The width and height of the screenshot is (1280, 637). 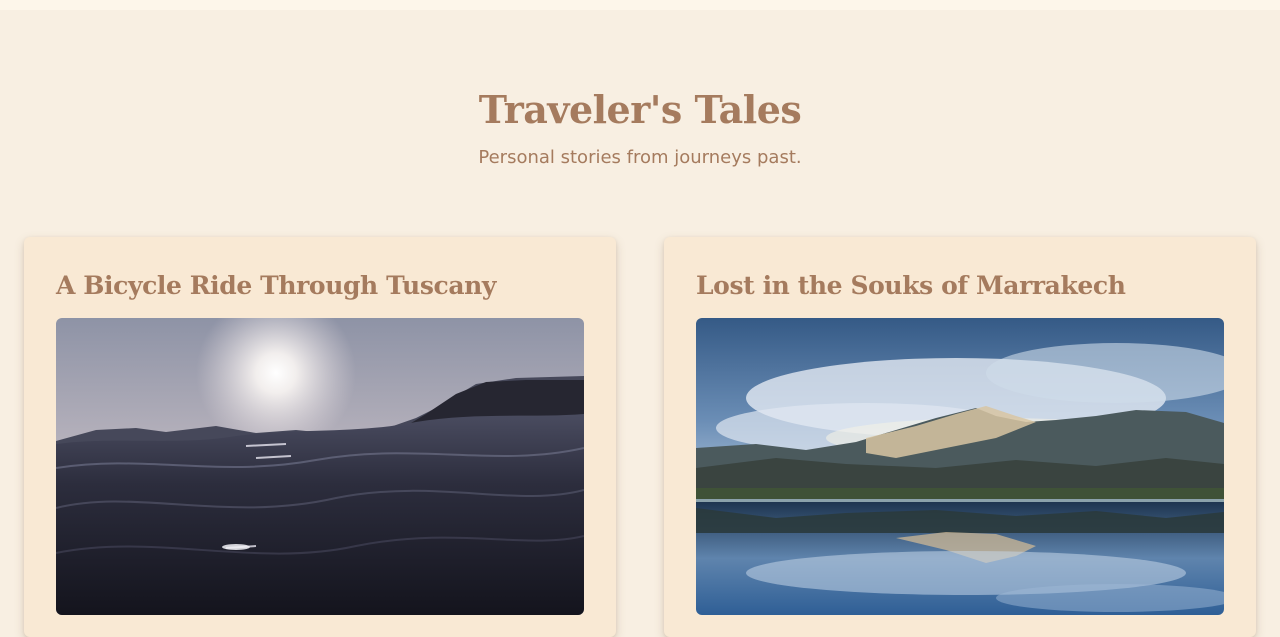 What do you see at coordinates (911, 286) in the screenshot?
I see `post-title: Lost in the Souks of Marrakech` at bounding box center [911, 286].